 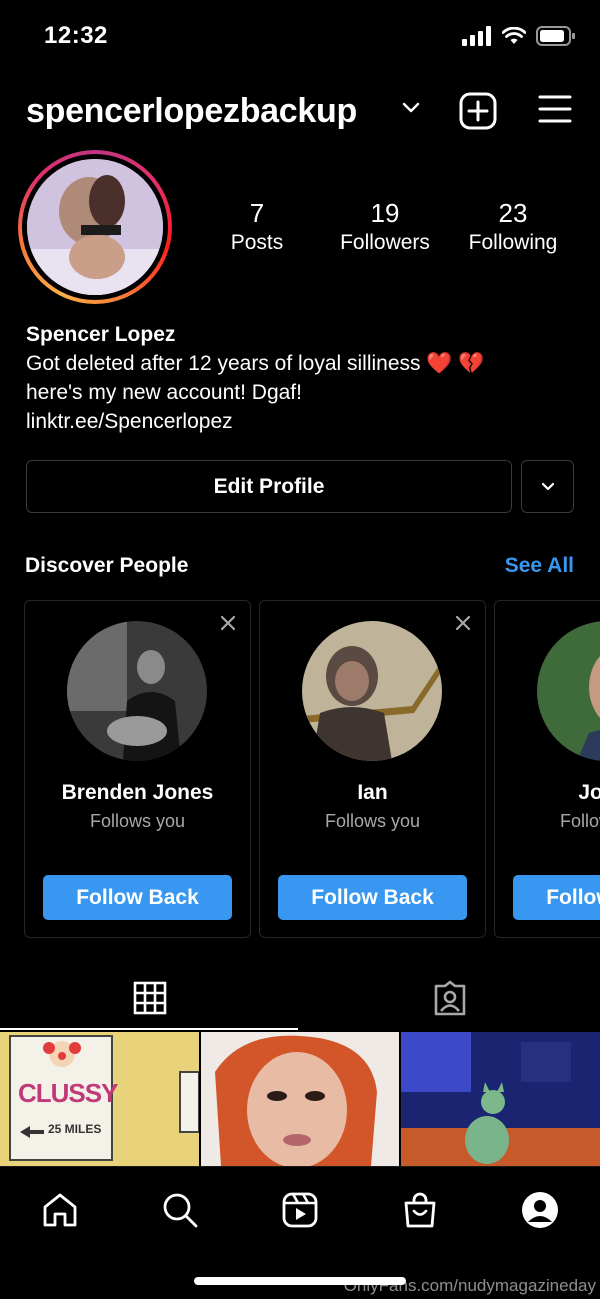 I want to click on profile-header: spencerlopezbackup, so click(x=300, y=112).